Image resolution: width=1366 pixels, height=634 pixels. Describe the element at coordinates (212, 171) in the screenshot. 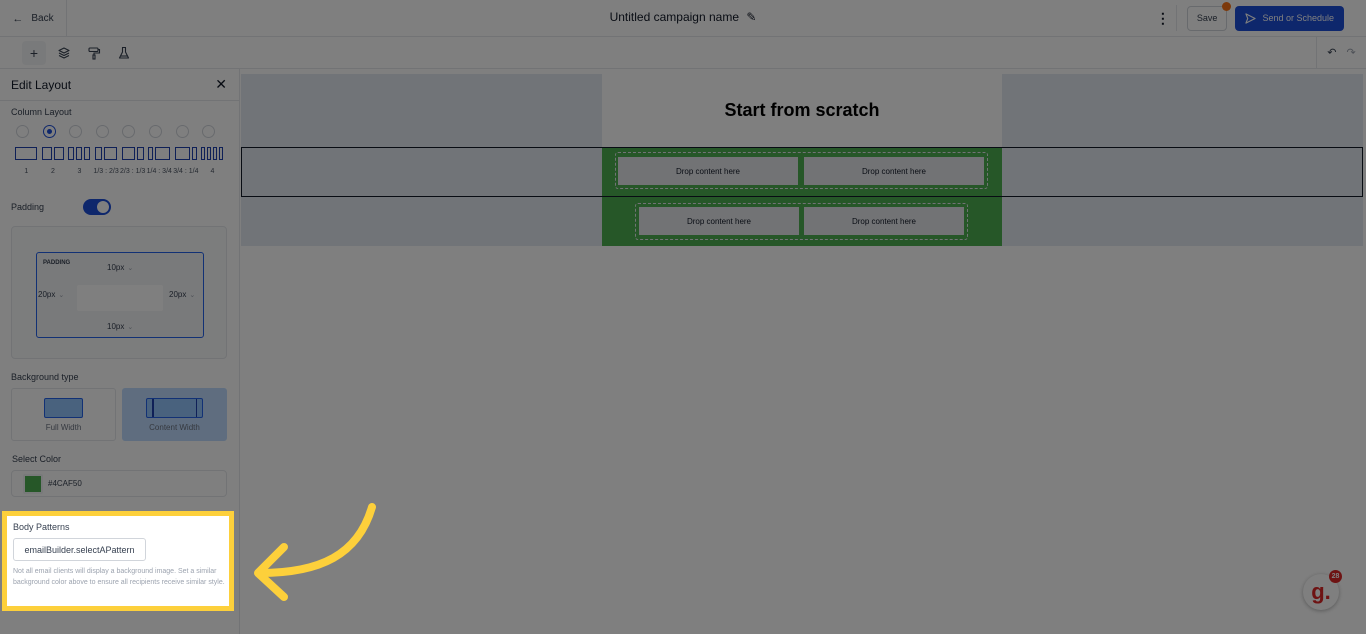

I see `column-layout-caption: 4` at that location.